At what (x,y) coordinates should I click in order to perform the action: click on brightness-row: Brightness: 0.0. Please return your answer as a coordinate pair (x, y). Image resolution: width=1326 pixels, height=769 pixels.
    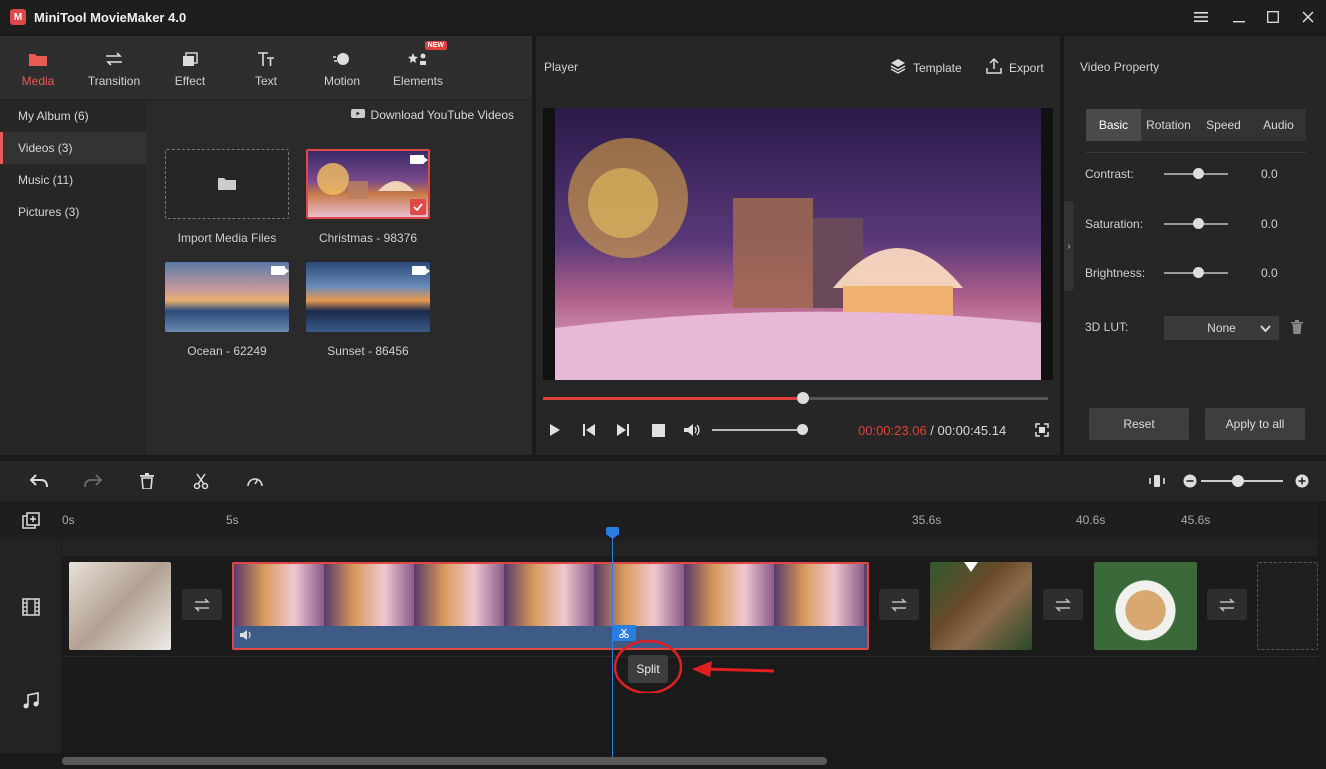
    Looking at the image, I should click on (1200, 273).